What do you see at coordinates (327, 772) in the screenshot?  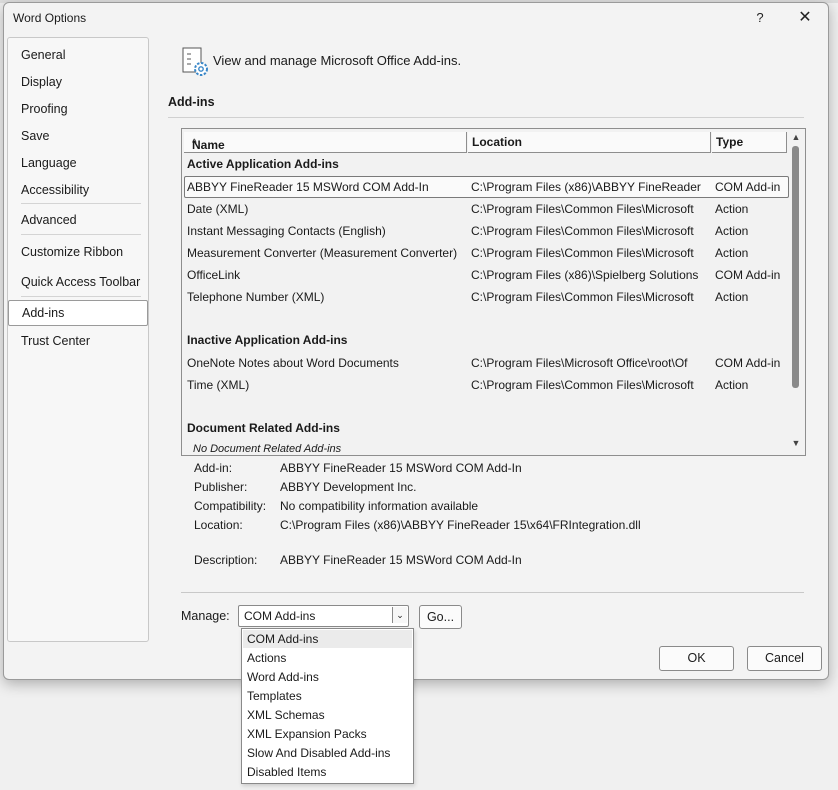 I see `manage-option-disabled-items: Disabled Items` at bounding box center [327, 772].